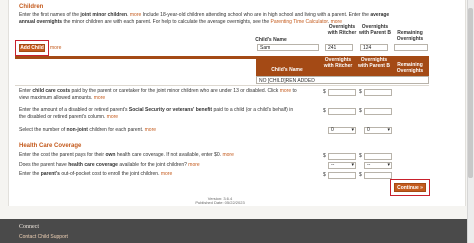  Describe the element at coordinates (253, 110) in the screenshot. I see `ss-text-2: paid to a child (or a child's behalf) in` at that location.